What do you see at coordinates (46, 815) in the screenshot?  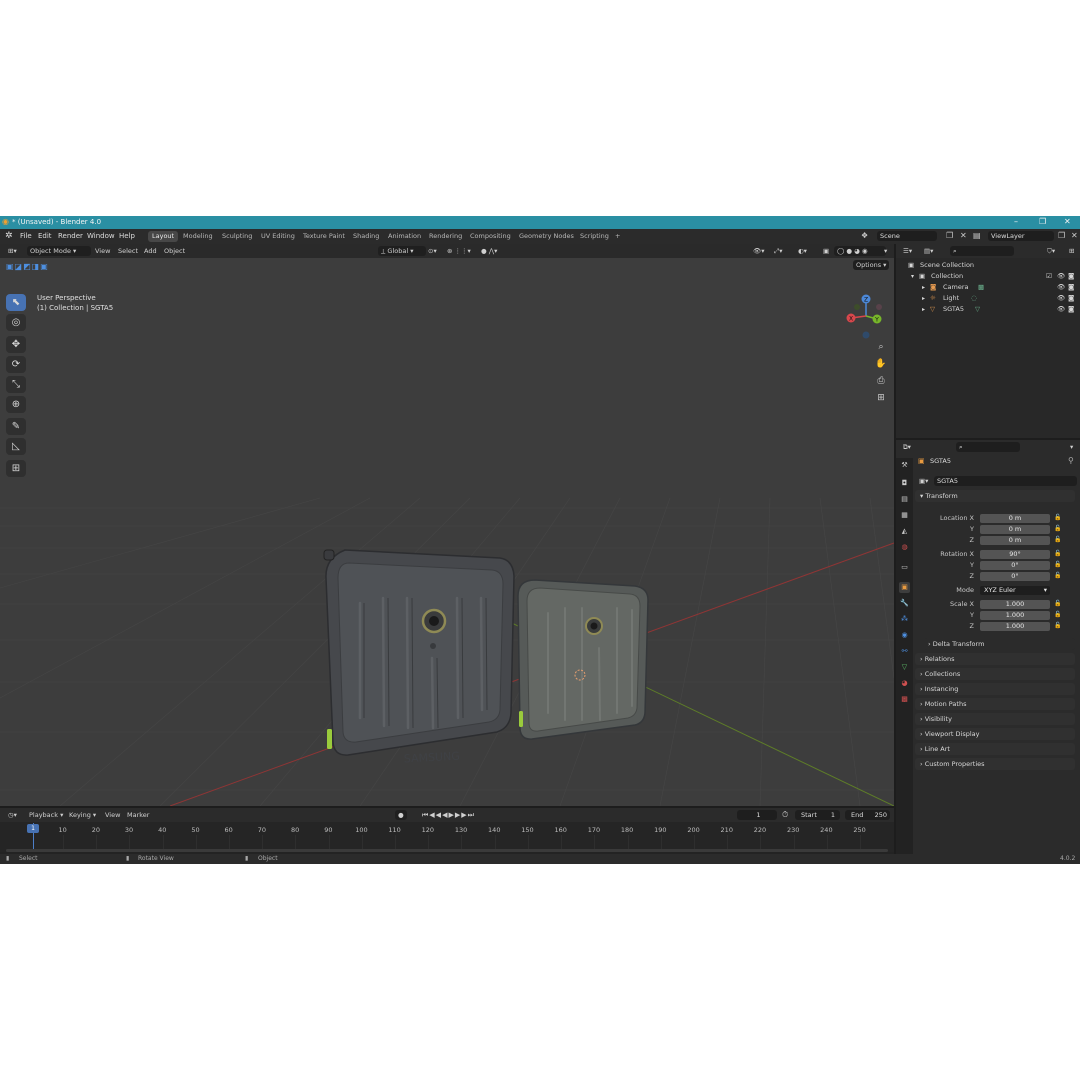 I see `menu-playback: Playback ▾` at bounding box center [46, 815].